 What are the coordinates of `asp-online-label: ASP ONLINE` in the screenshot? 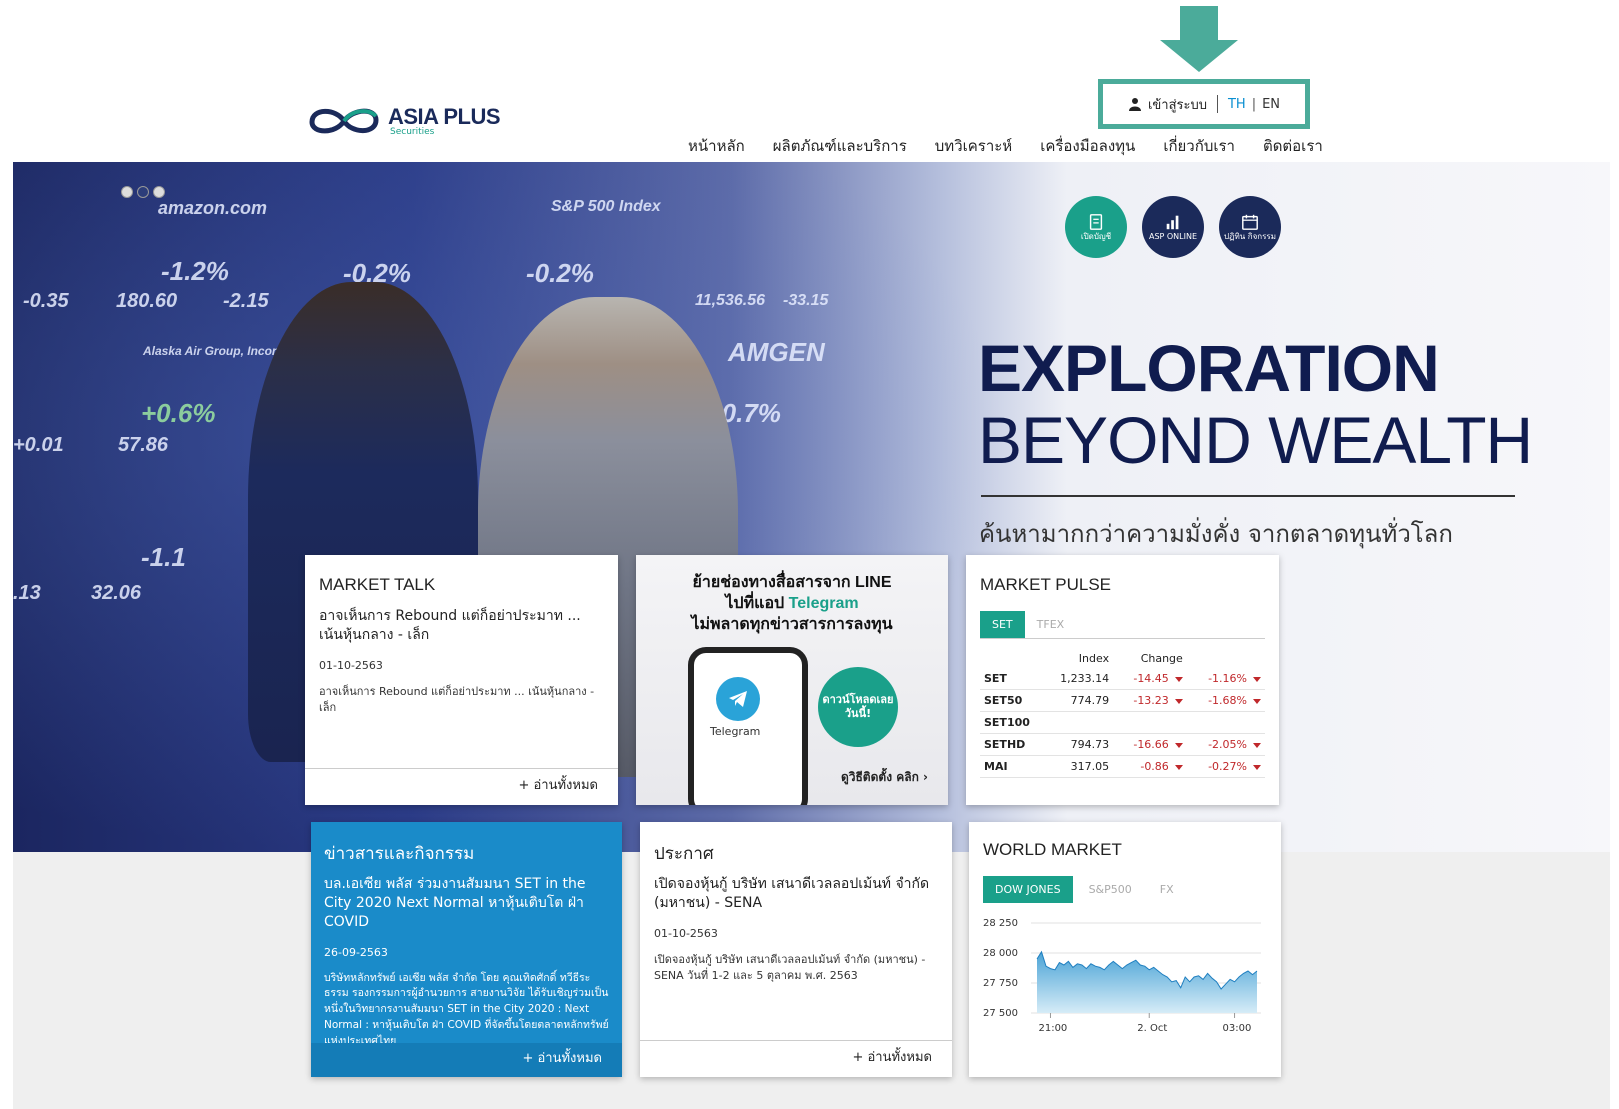 It's located at (1173, 236).